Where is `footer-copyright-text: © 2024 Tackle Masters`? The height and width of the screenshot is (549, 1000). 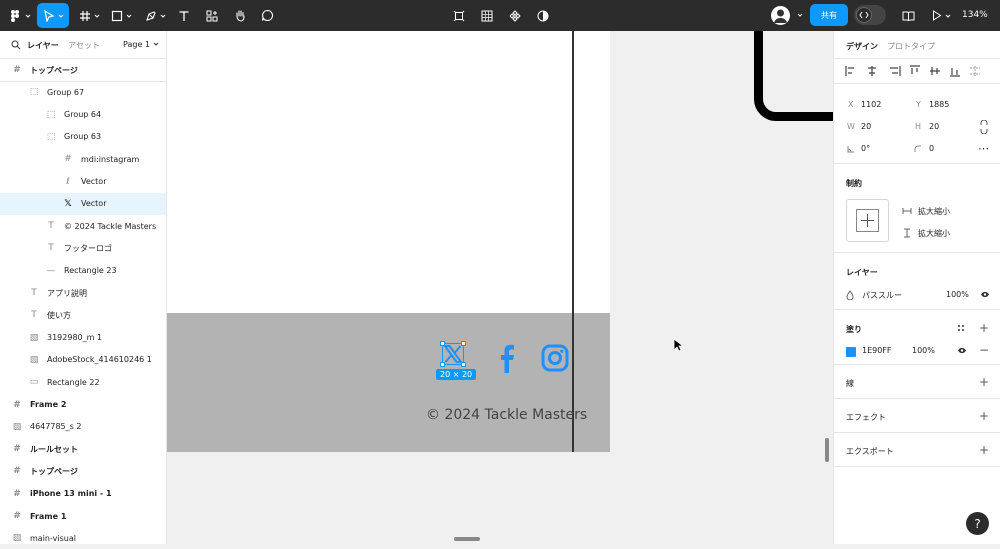 footer-copyright-text: © 2024 Tackle Masters is located at coordinates (506, 415).